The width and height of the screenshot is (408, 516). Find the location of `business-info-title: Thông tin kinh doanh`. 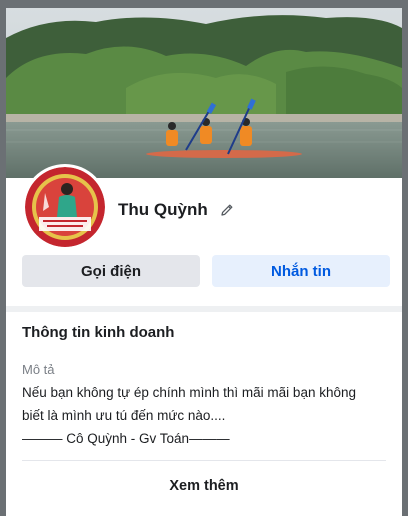

business-info-title: Thông tin kinh doanh is located at coordinates (98, 332).